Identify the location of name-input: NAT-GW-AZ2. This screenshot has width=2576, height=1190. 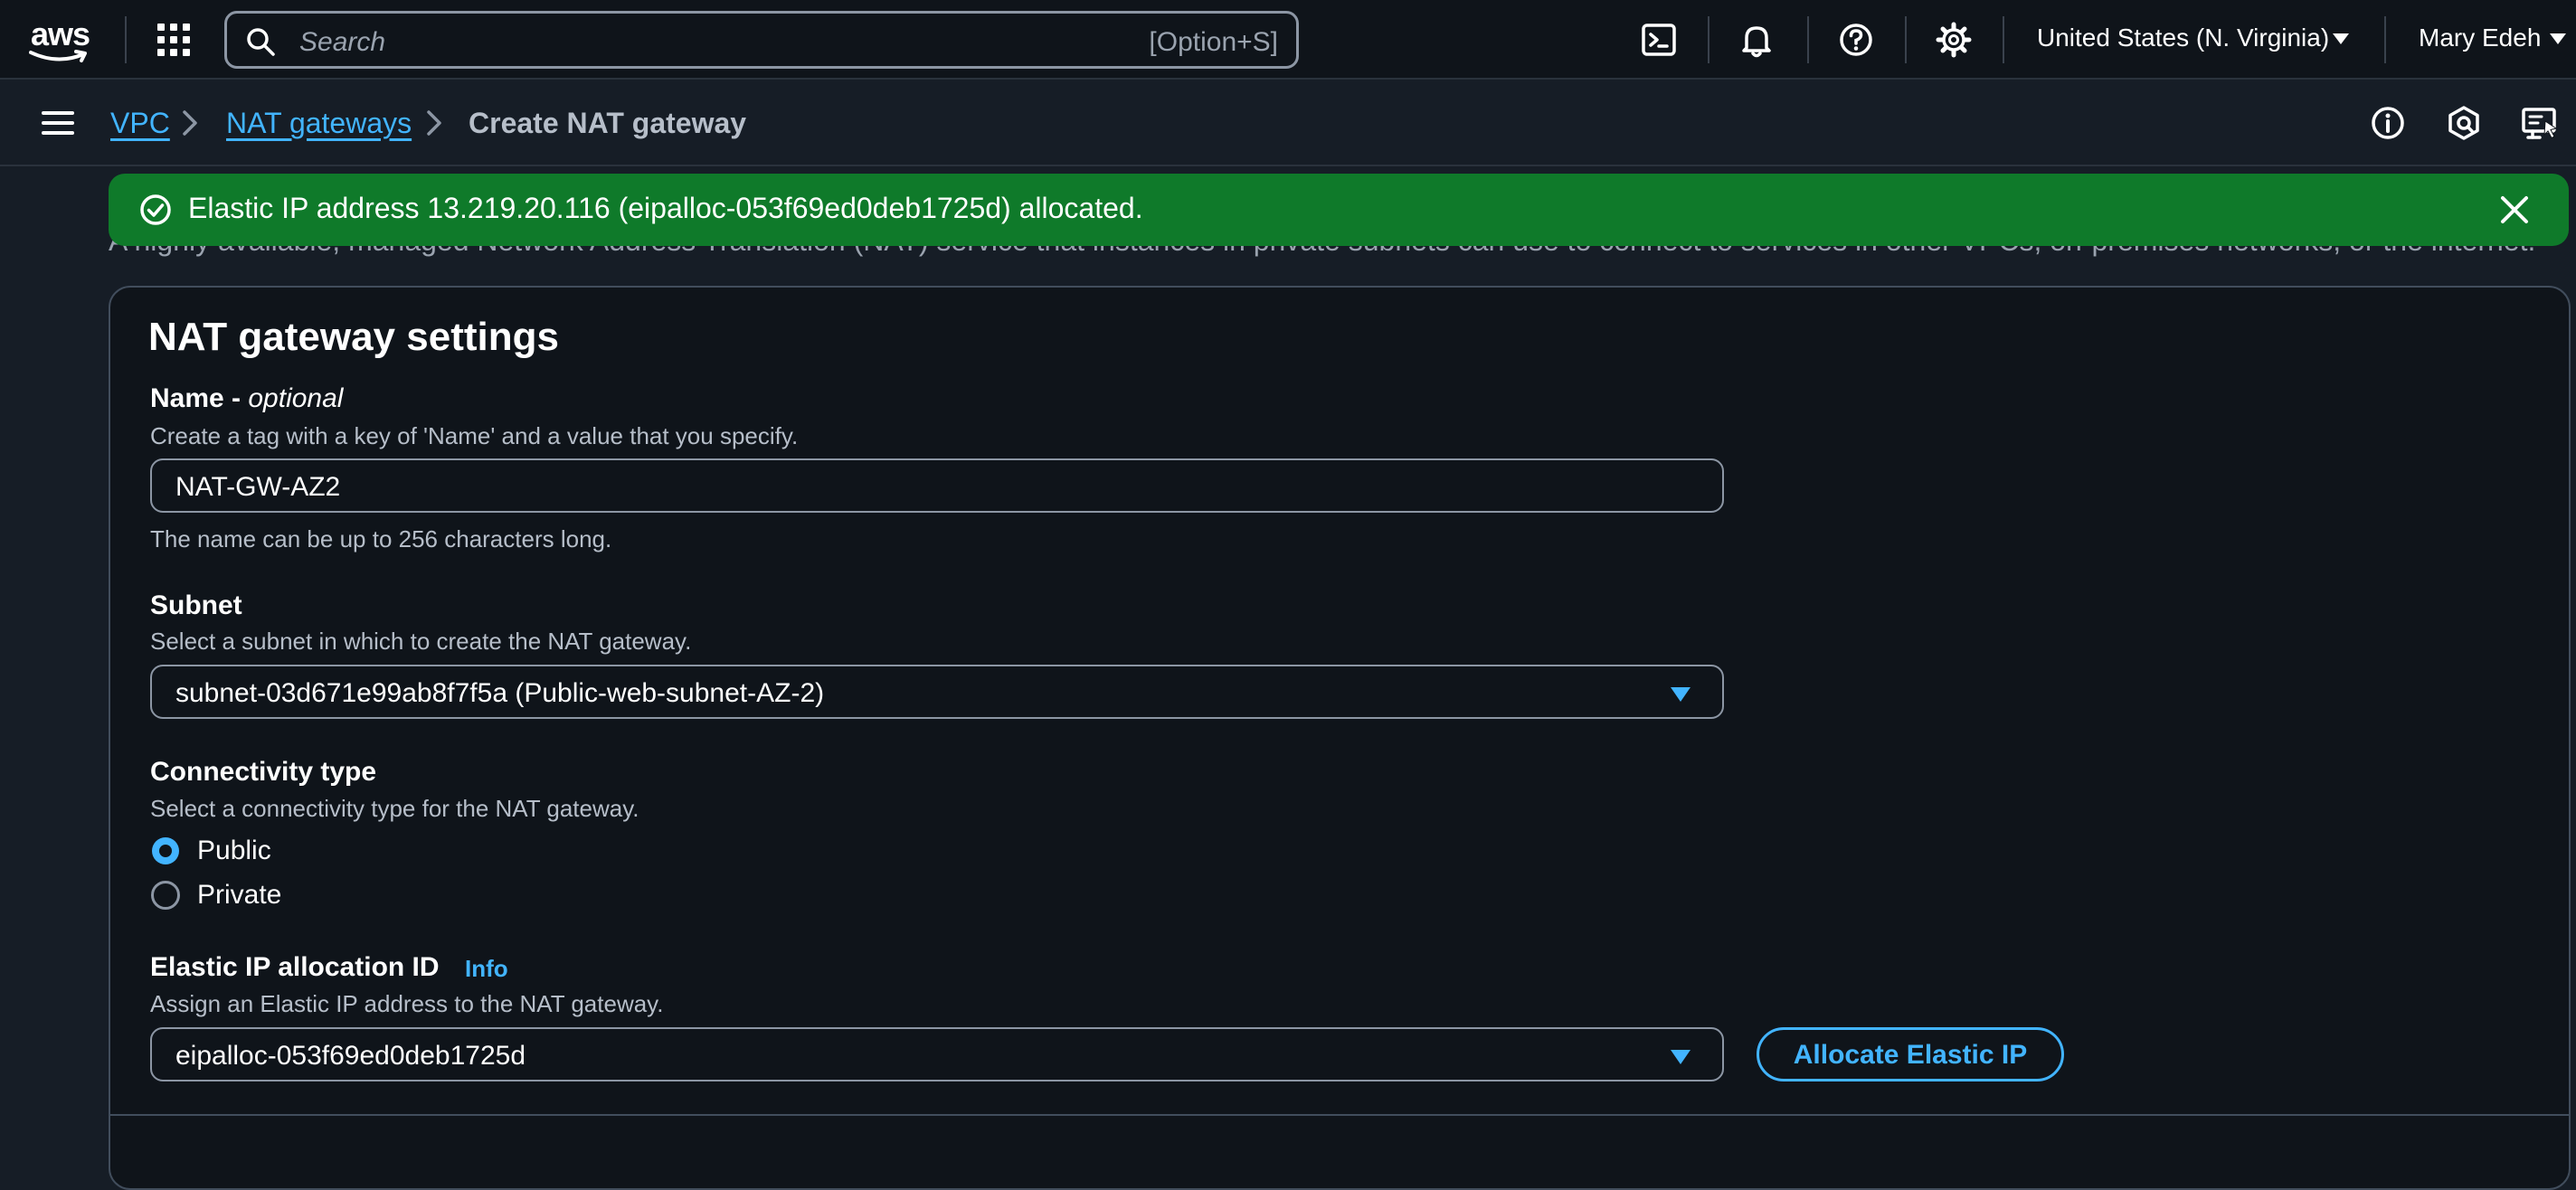
(937, 486).